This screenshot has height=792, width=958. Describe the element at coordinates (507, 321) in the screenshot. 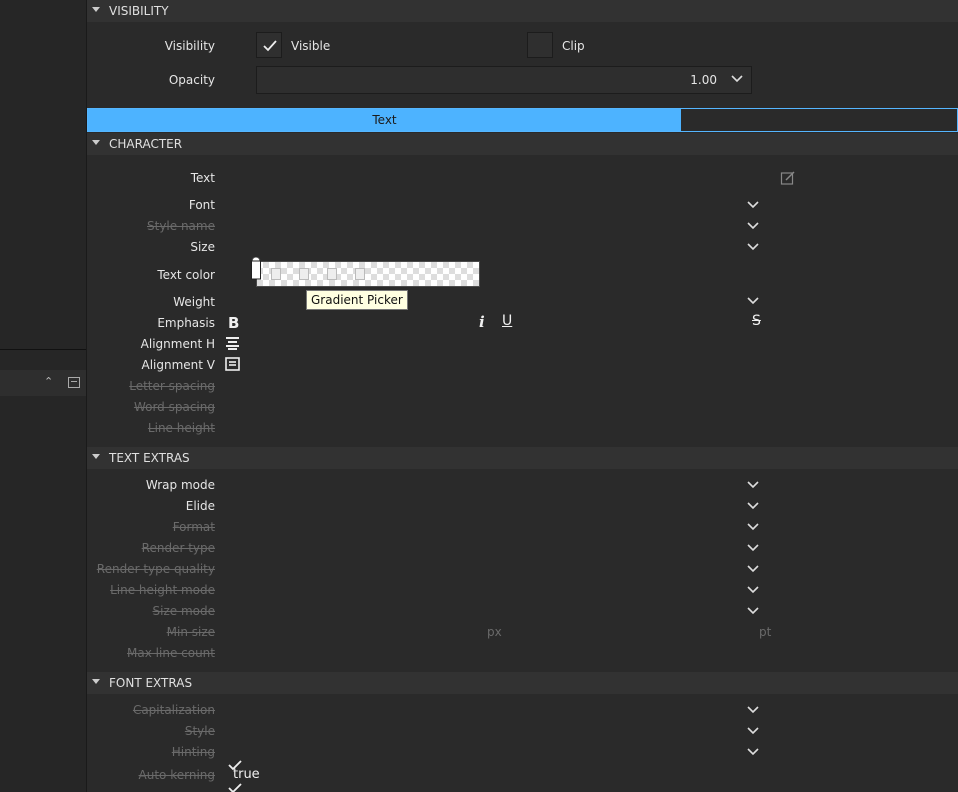

I see `underline-button: U` at that location.